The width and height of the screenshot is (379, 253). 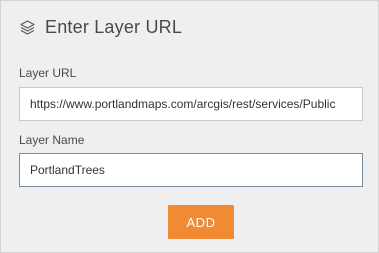 What do you see at coordinates (48, 73) in the screenshot?
I see `layer-url-label: Layer URL` at bounding box center [48, 73].